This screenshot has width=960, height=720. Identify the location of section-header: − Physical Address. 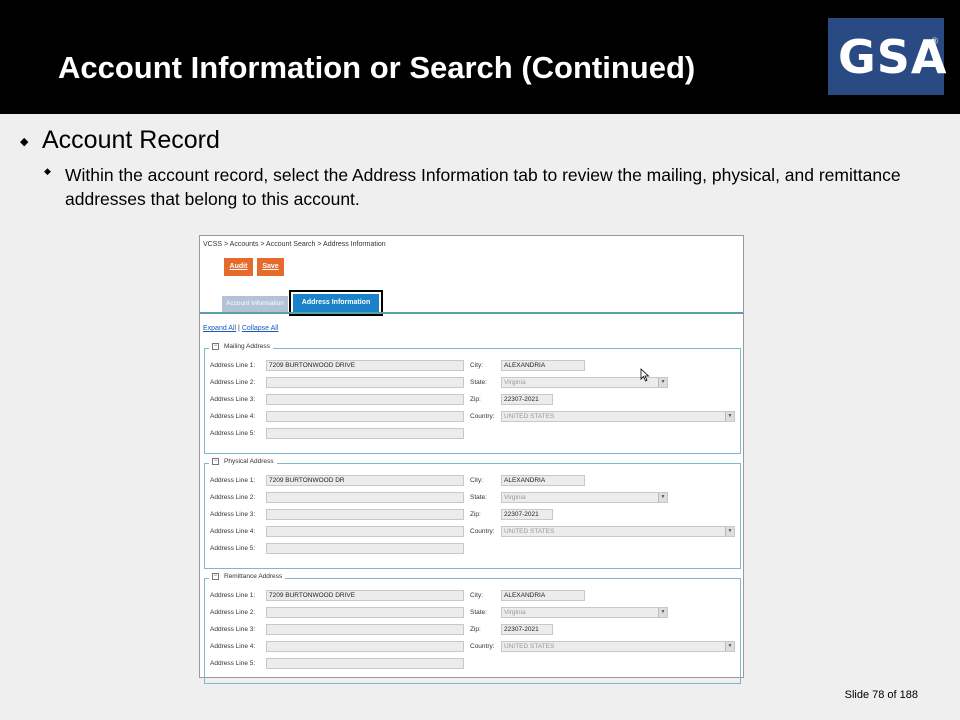
(243, 462).